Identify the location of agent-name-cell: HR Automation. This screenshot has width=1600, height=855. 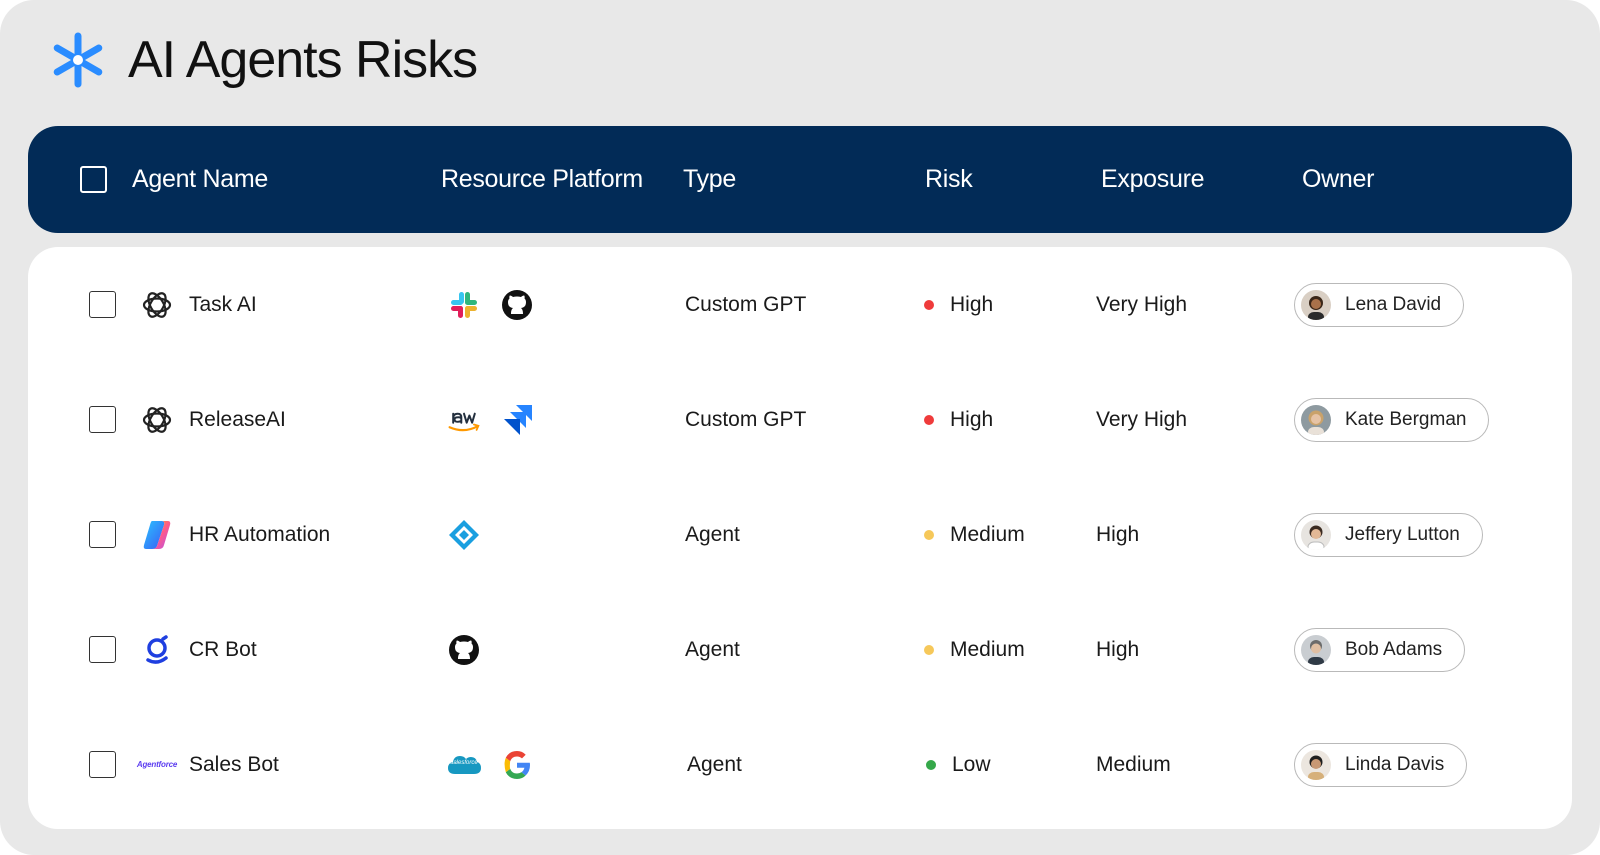
(235, 534).